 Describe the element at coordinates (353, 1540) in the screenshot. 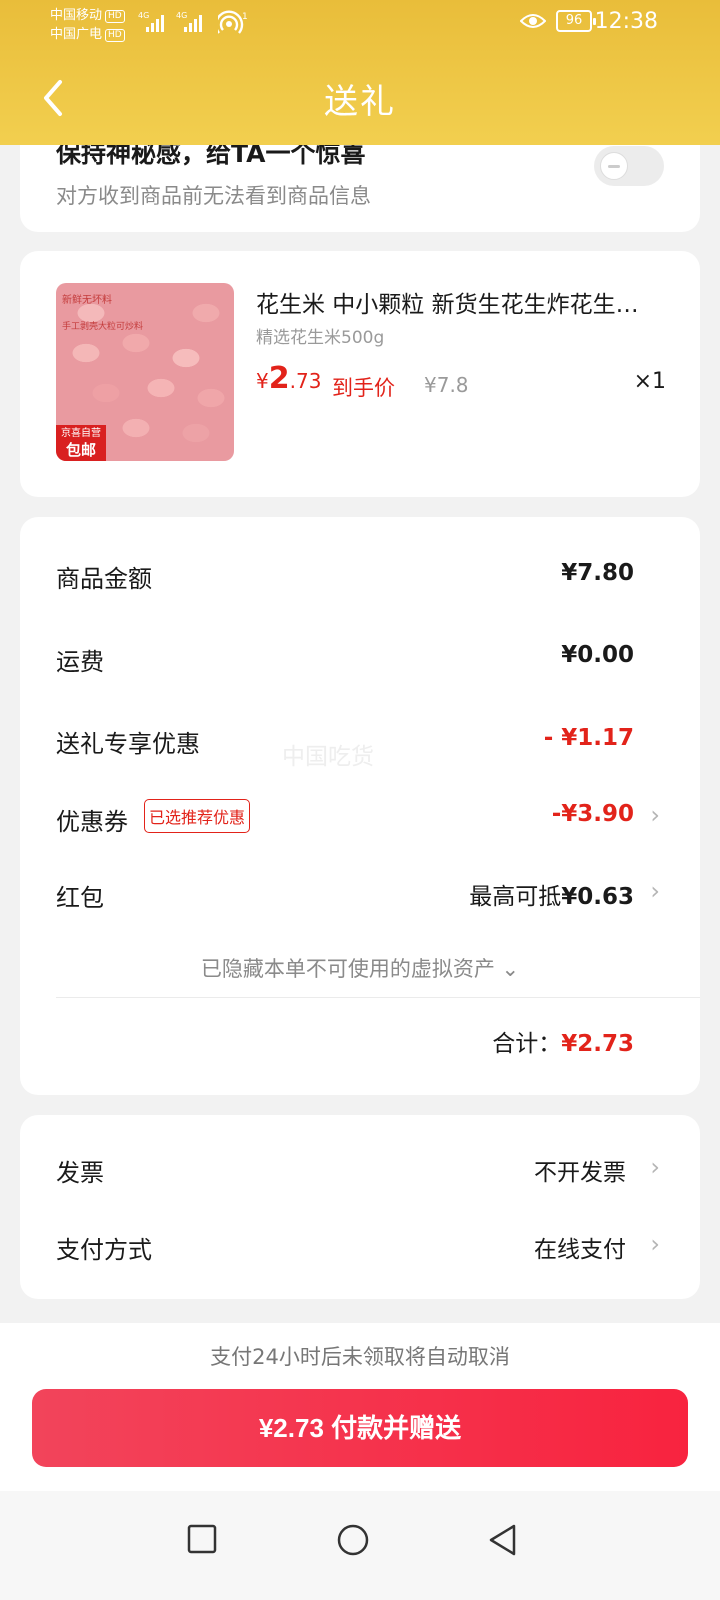

I see `home-icon` at that location.